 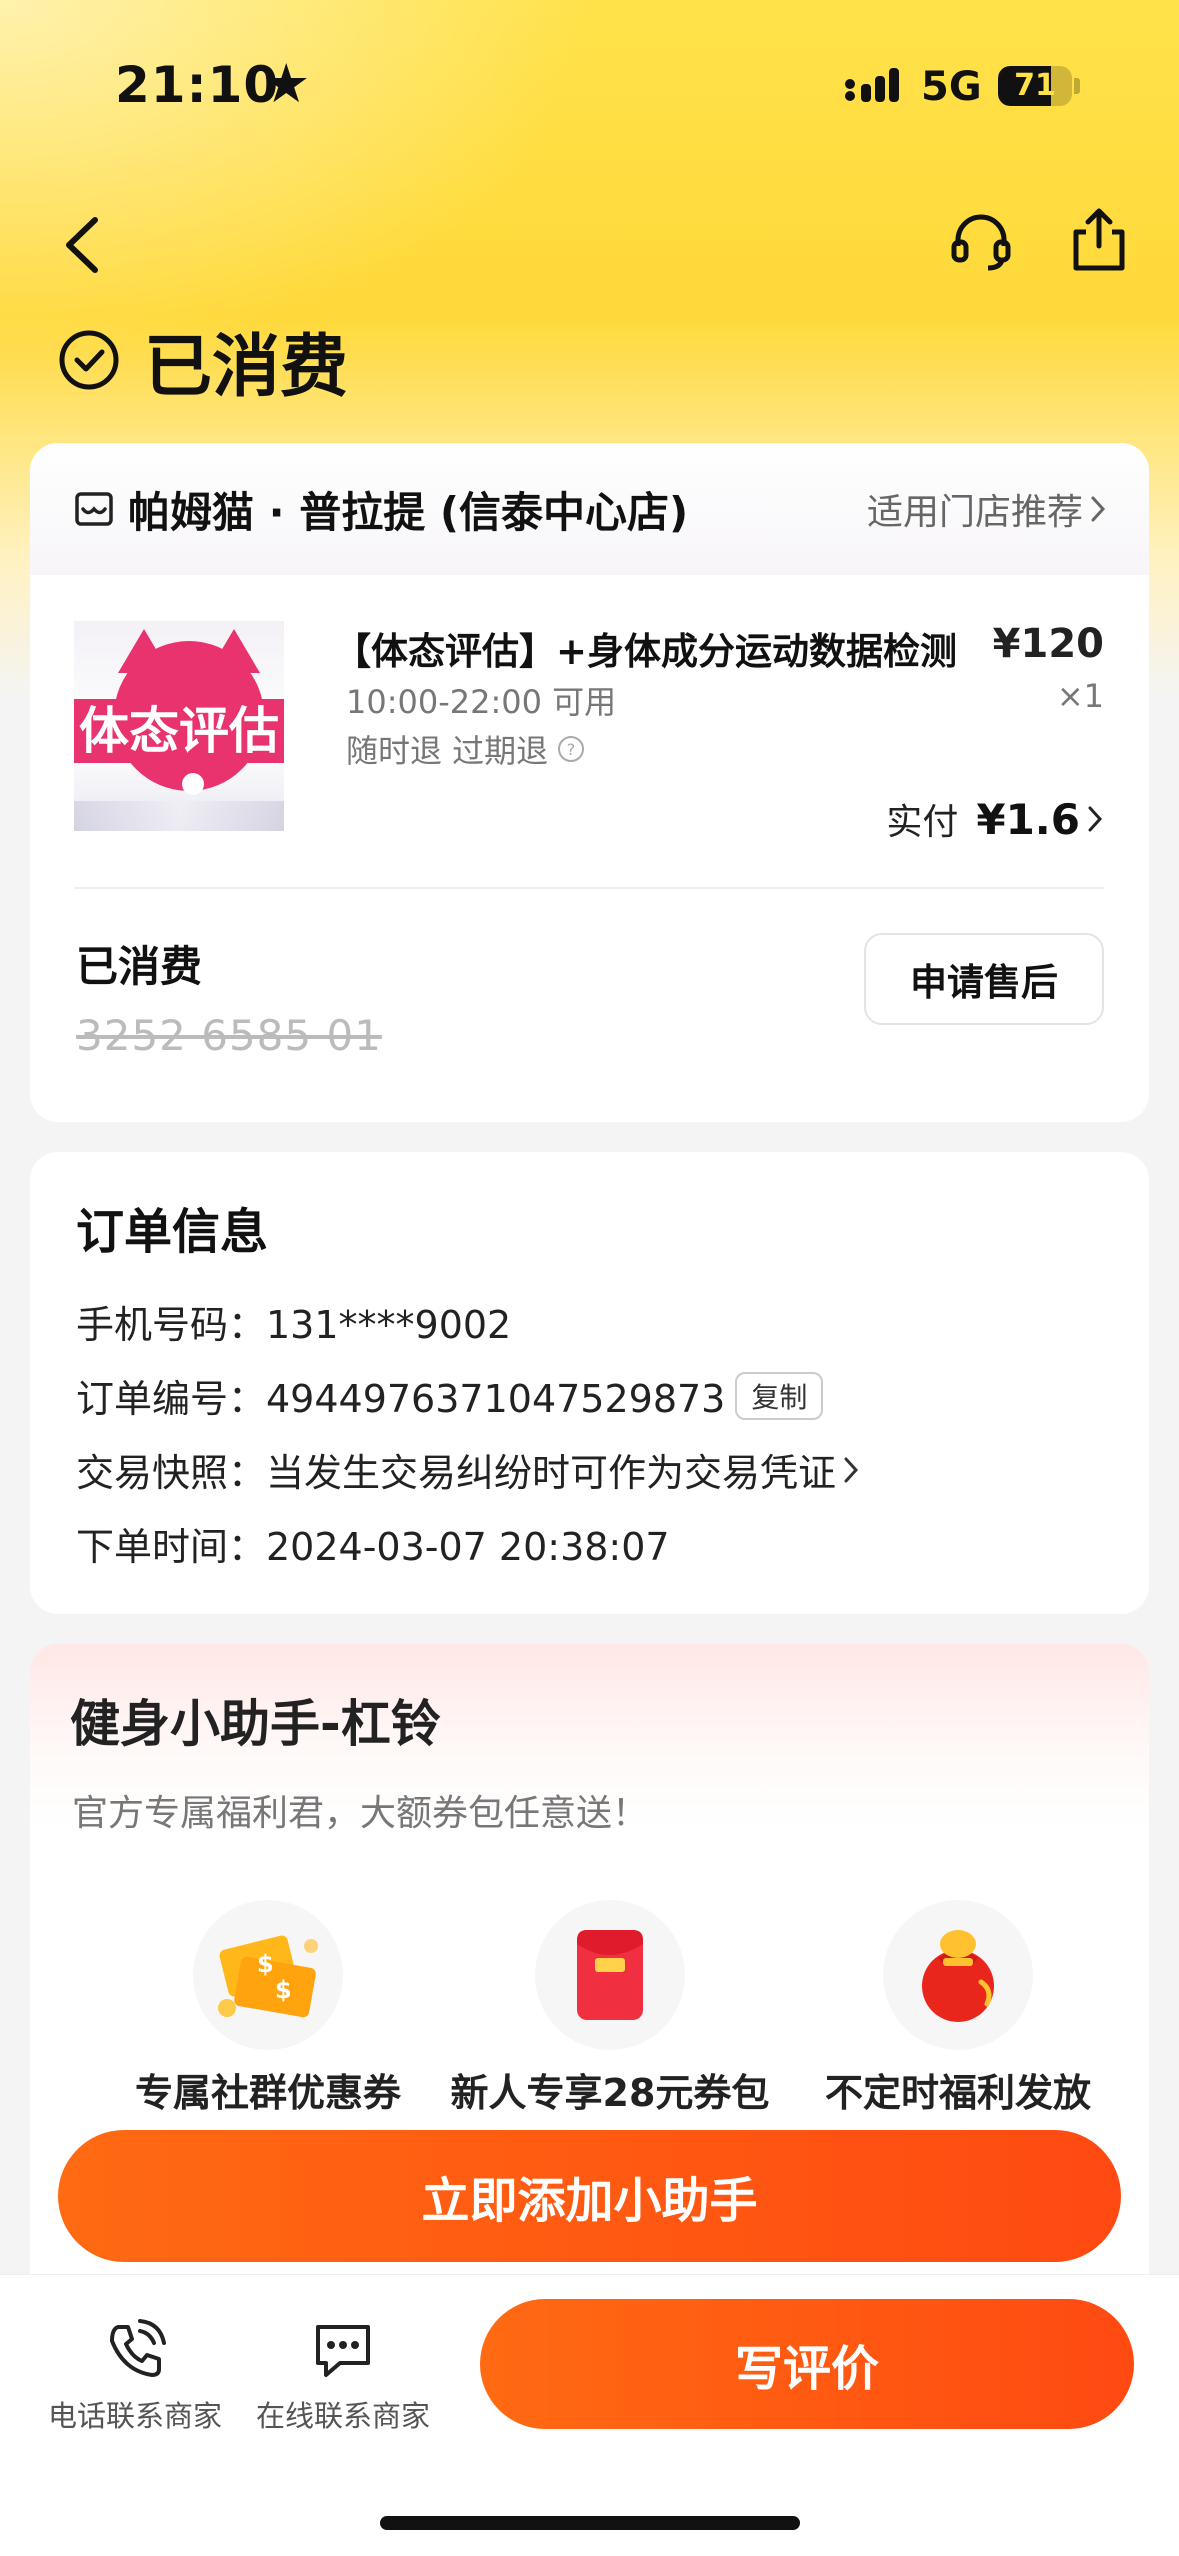 What do you see at coordinates (456, 1473) in the screenshot?
I see `snapshot-text: 交易快照：当发生交易纠纷时可作为交易凭证` at bounding box center [456, 1473].